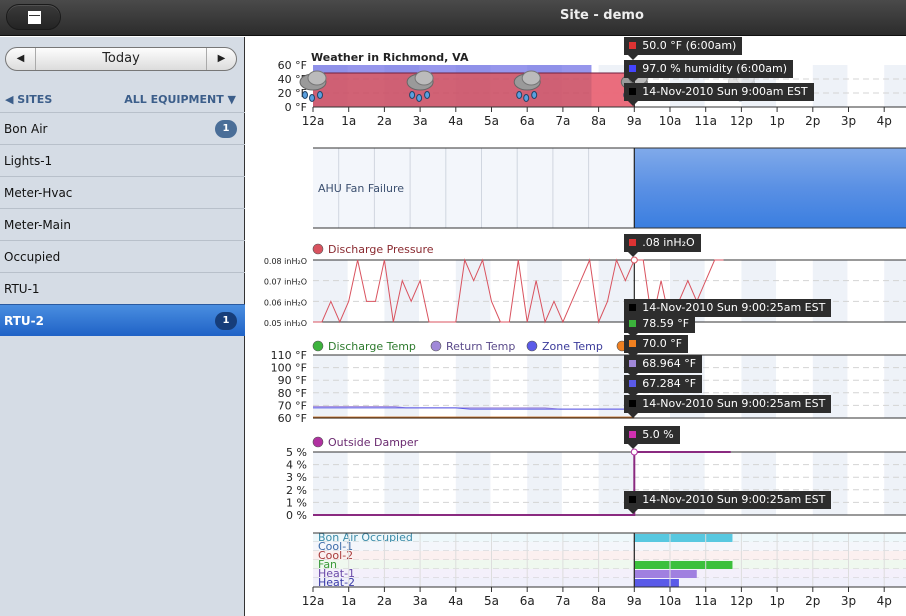 Image resolution: width=906 pixels, height=616 pixels. I want to click on damper-value-tooltip: 5.0 %, so click(652, 437).